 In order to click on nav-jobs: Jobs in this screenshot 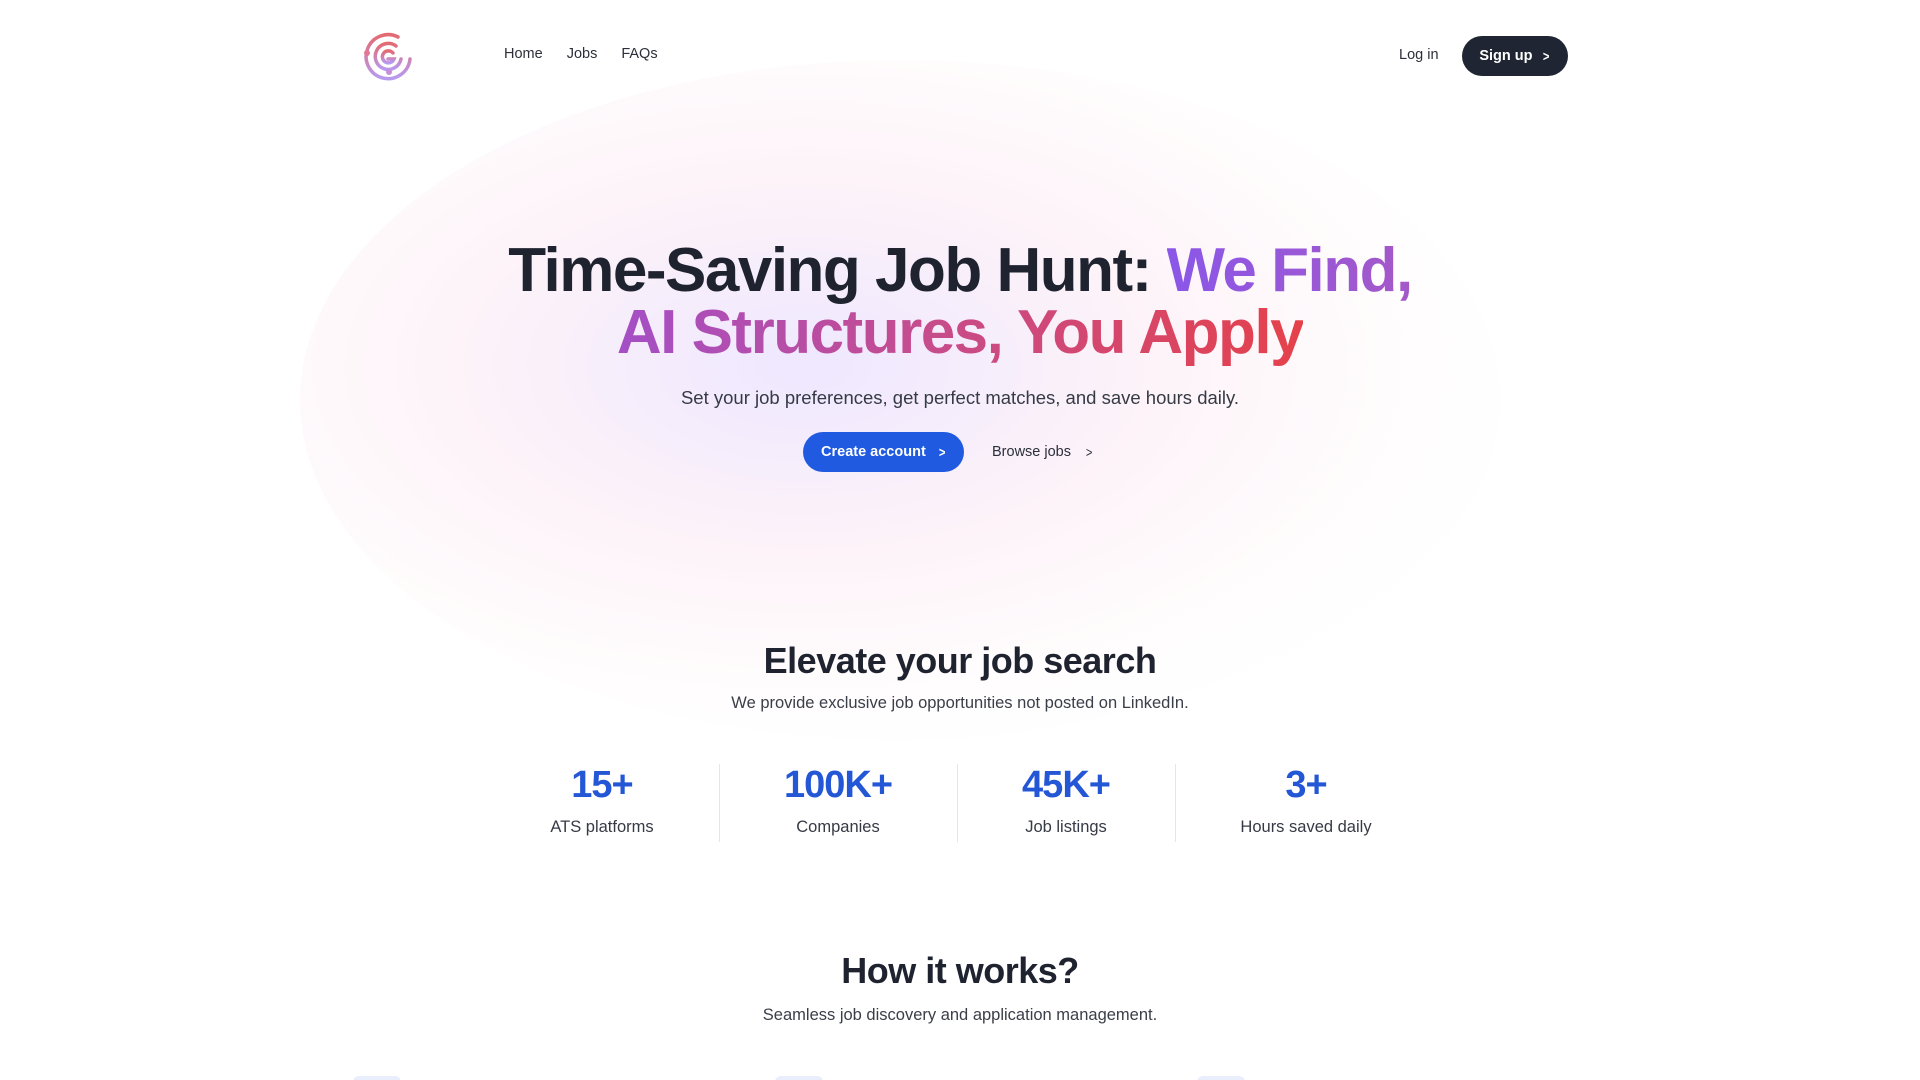, I will do `click(582, 54)`.